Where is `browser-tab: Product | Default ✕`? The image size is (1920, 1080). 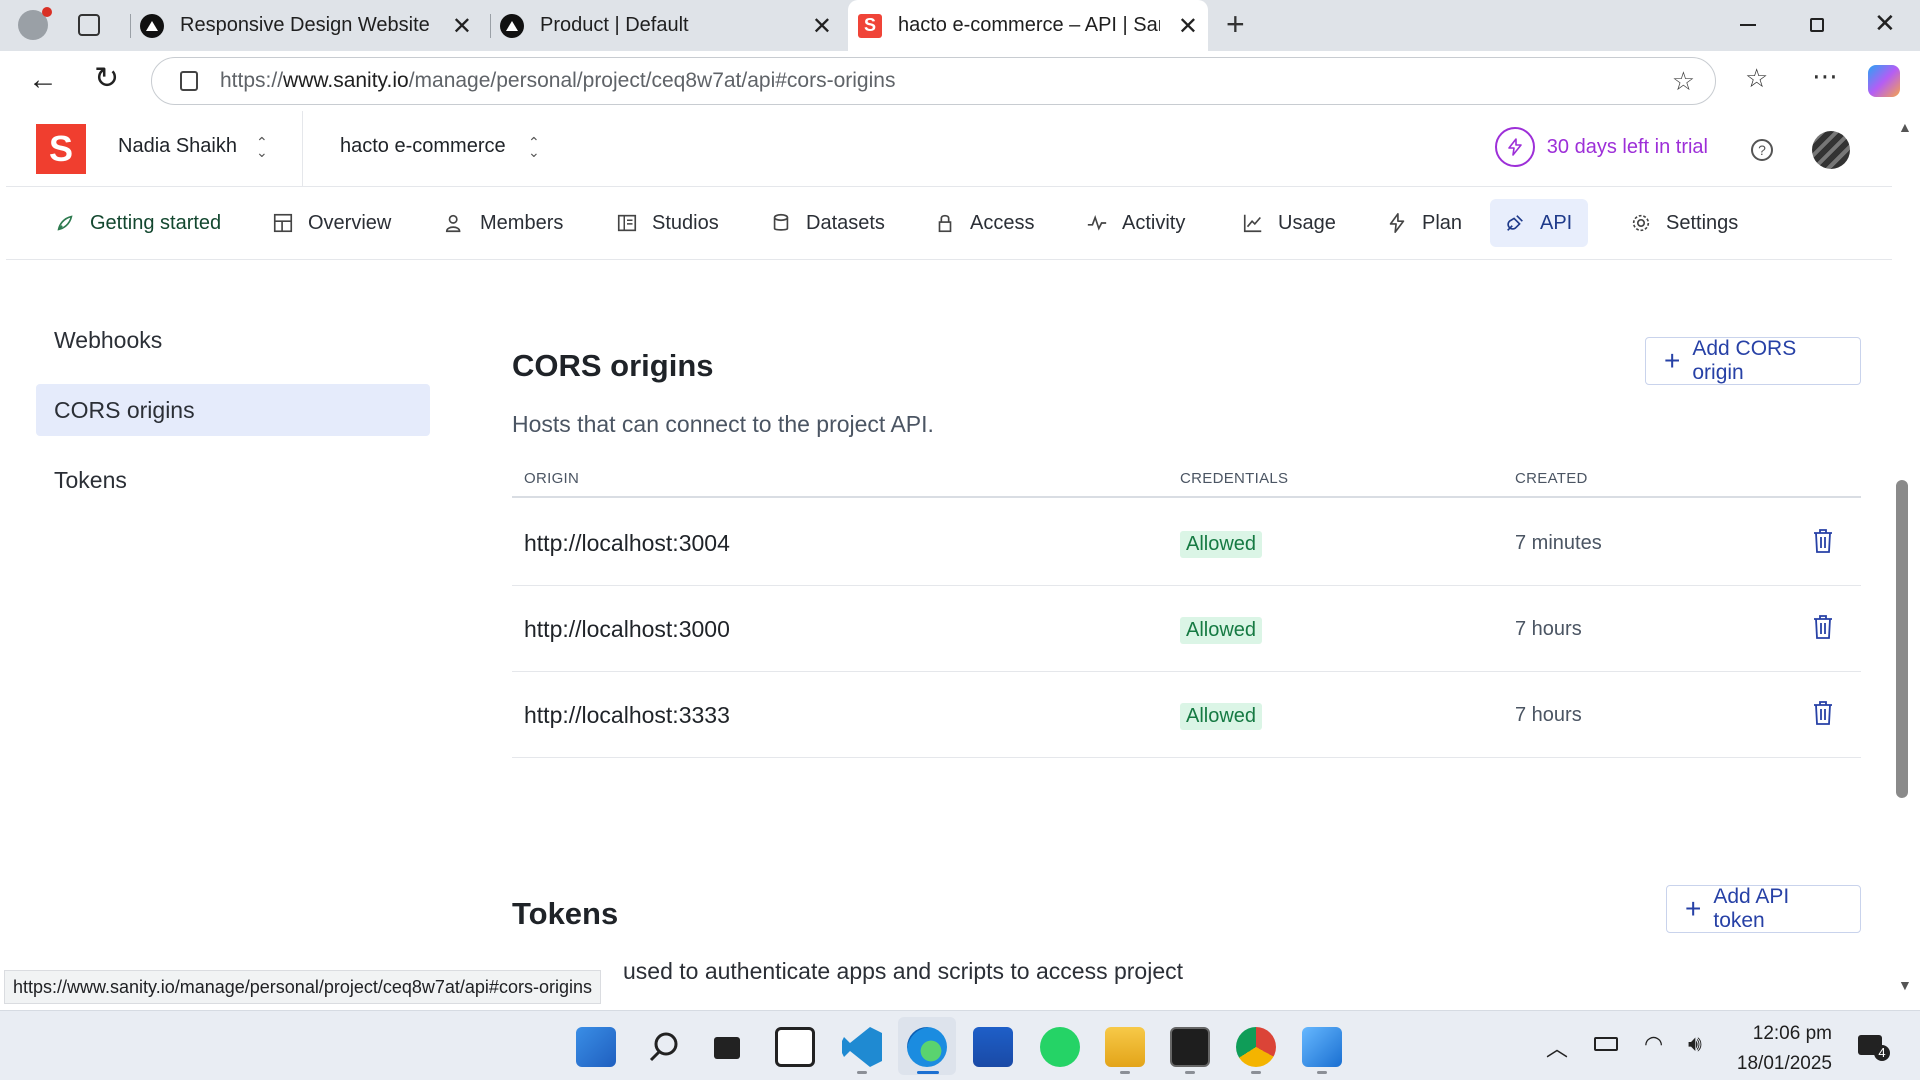
browser-tab: Product | Default ✕ is located at coordinates (671, 25).